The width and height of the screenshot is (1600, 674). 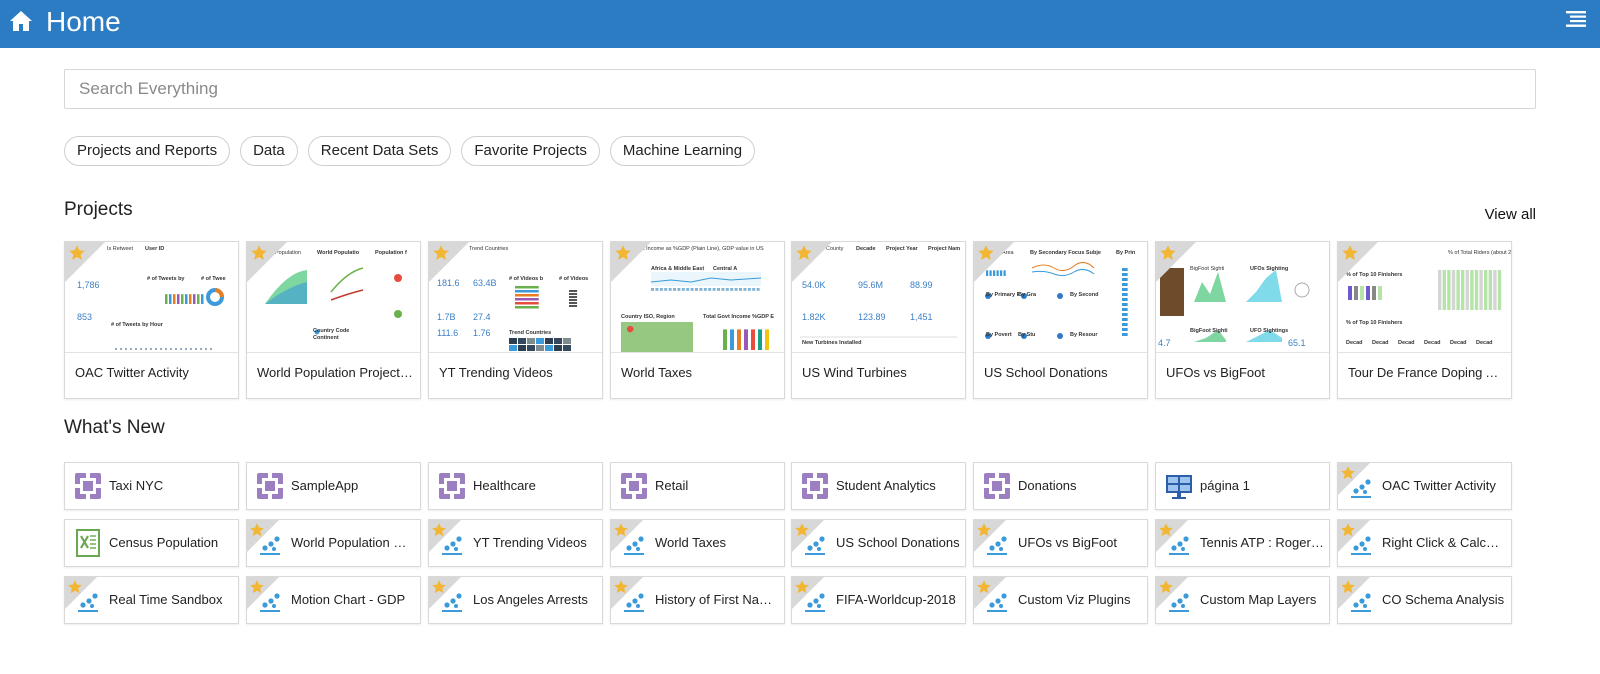 What do you see at coordinates (1242, 486) in the screenshot?
I see `whats-new-item: página 1` at bounding box center [1242, 486].